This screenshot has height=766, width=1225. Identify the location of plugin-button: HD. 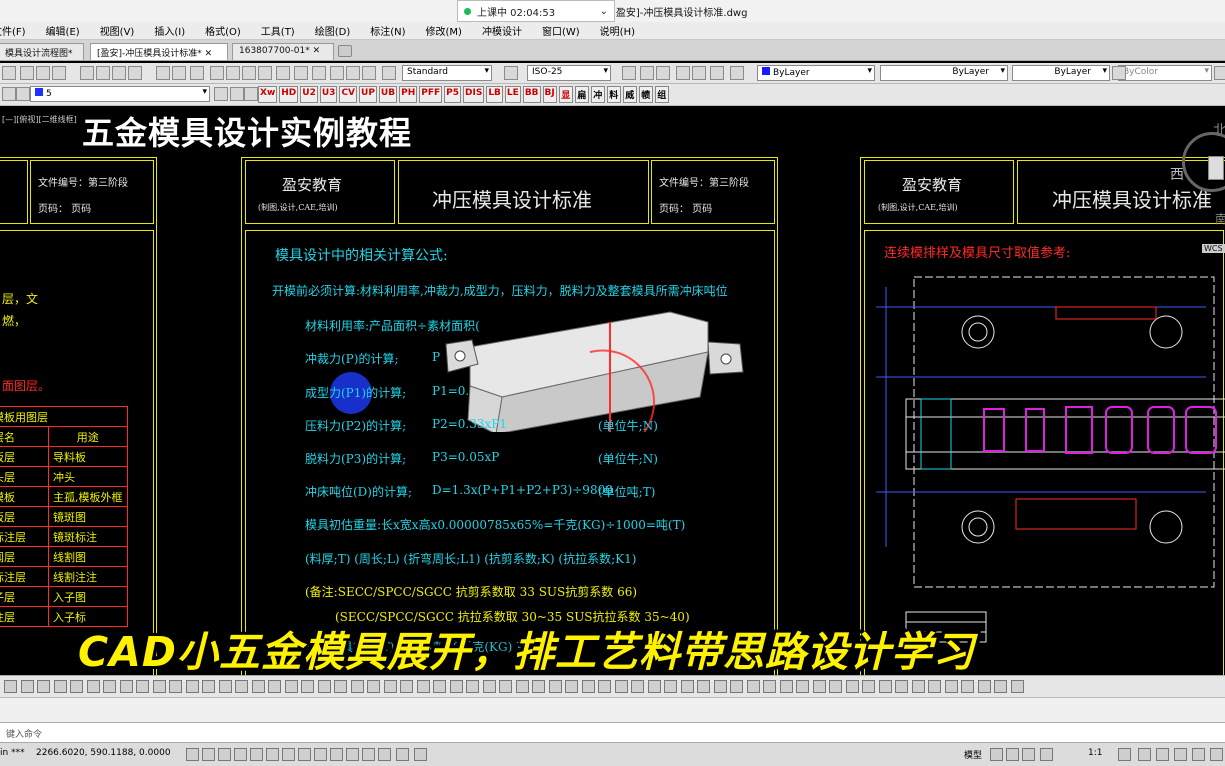
(289, 94).